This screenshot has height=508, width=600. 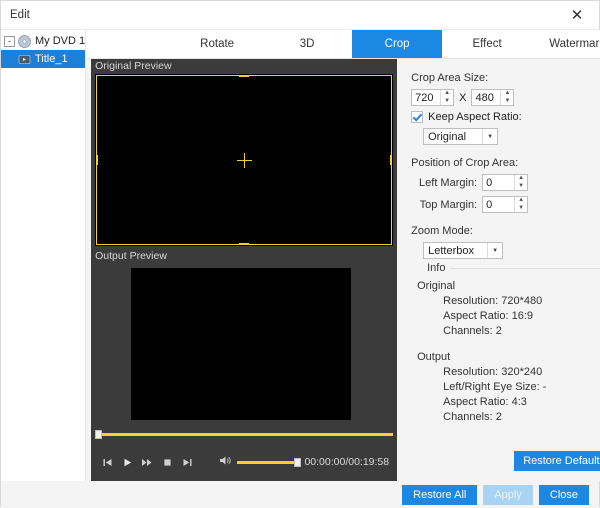 What do you see at coordinates (426, 97) in the screenshot?
I see `crop-width-input` at bounding box center [426, 97].